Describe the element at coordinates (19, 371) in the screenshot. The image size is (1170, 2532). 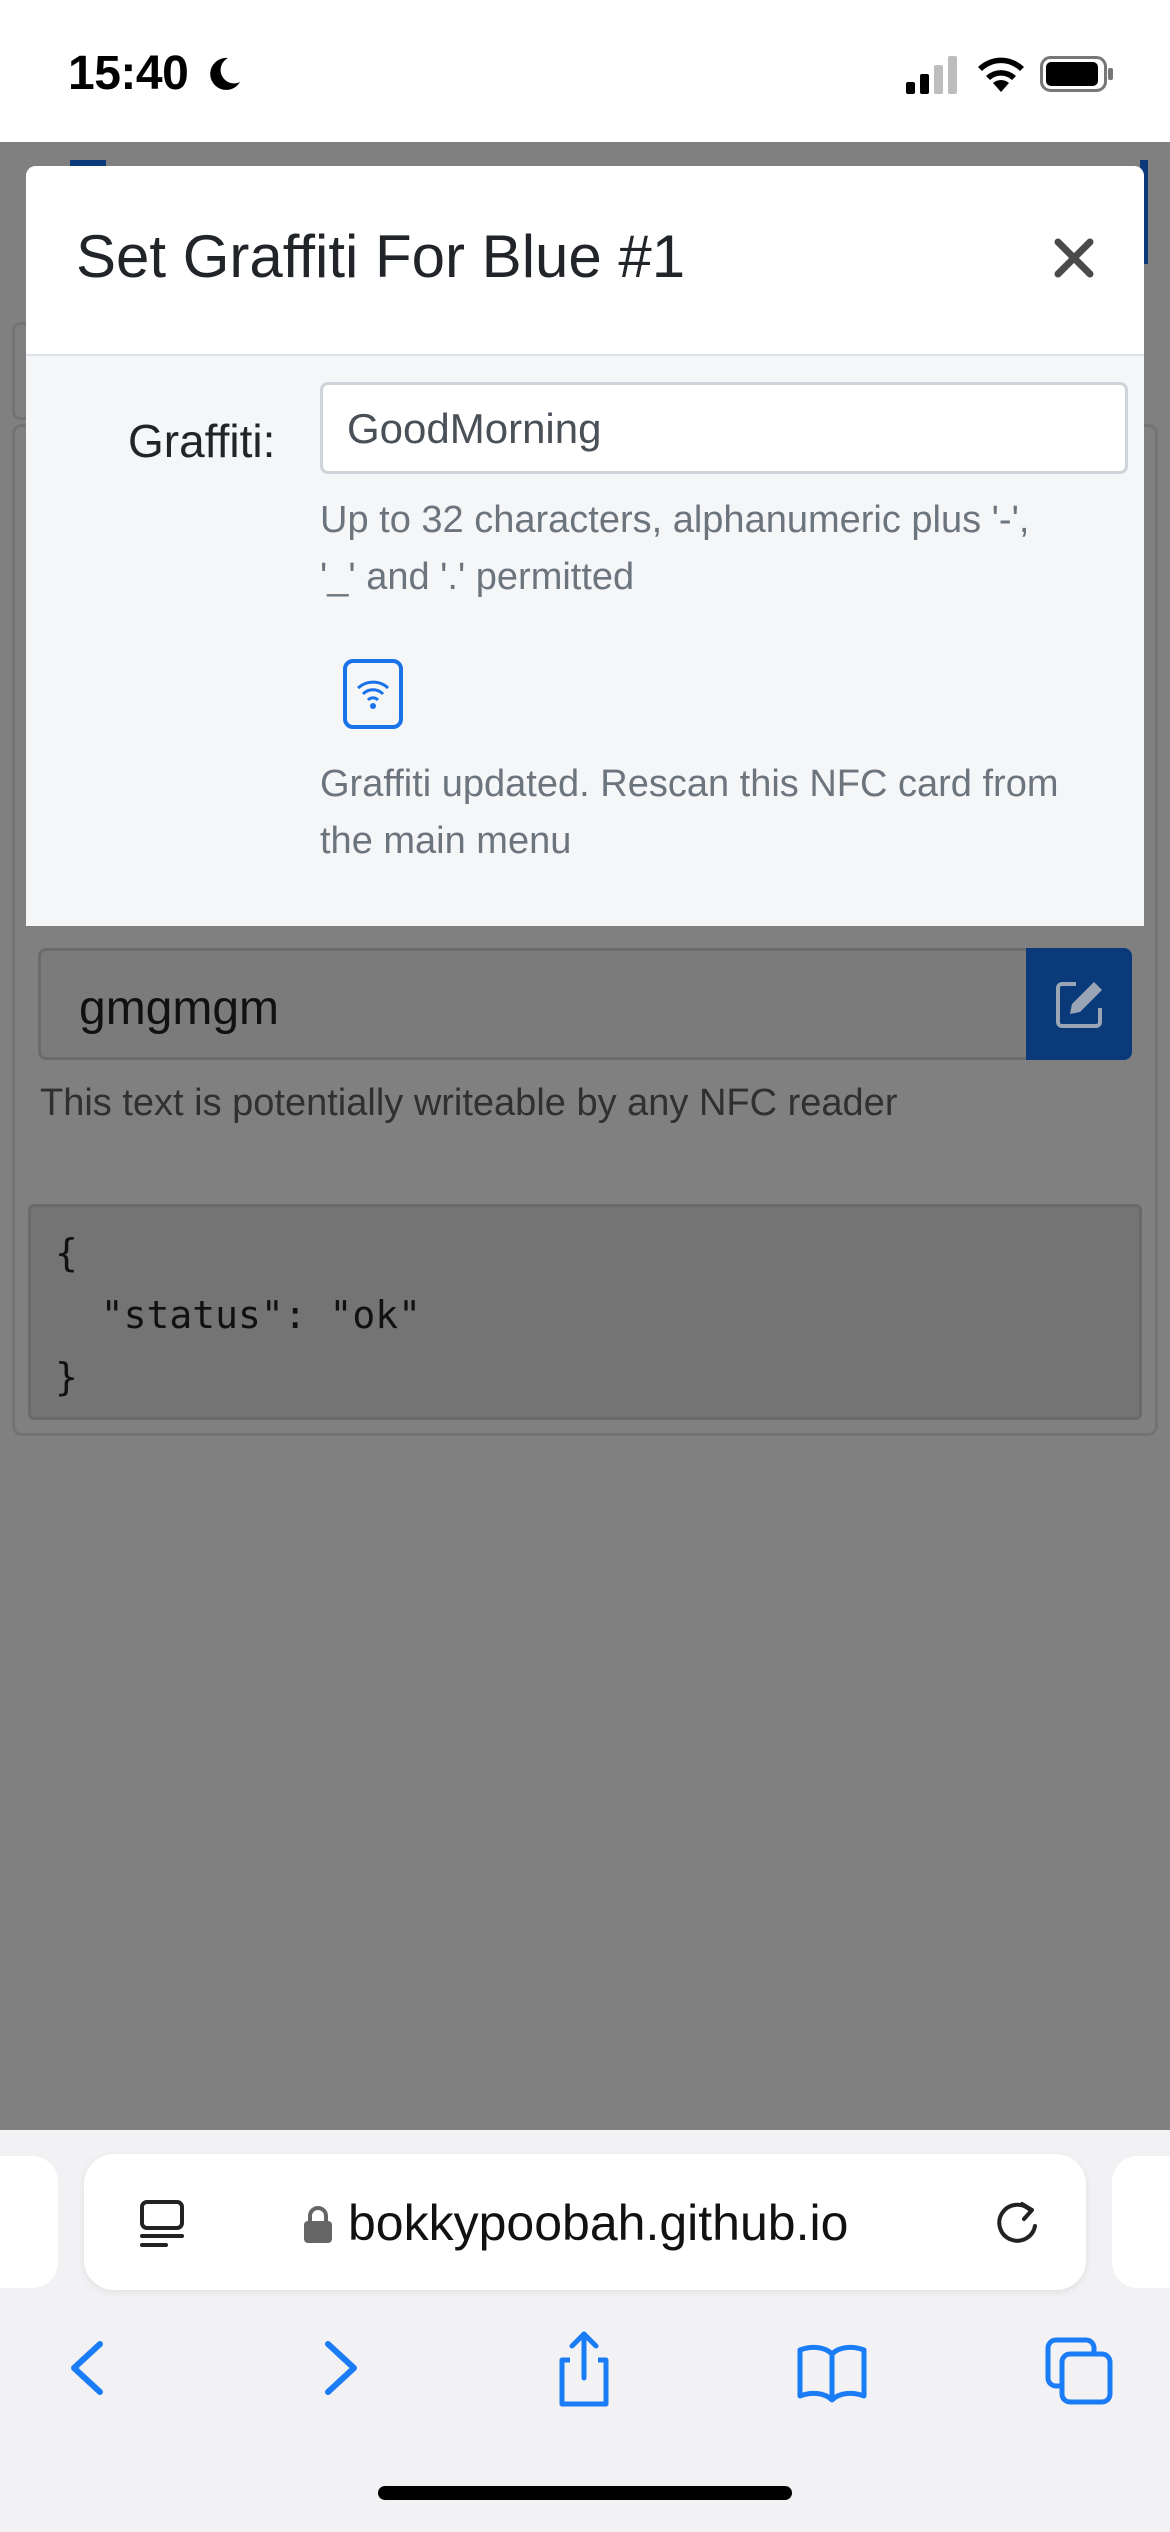
I see `card-fragment` at that location.